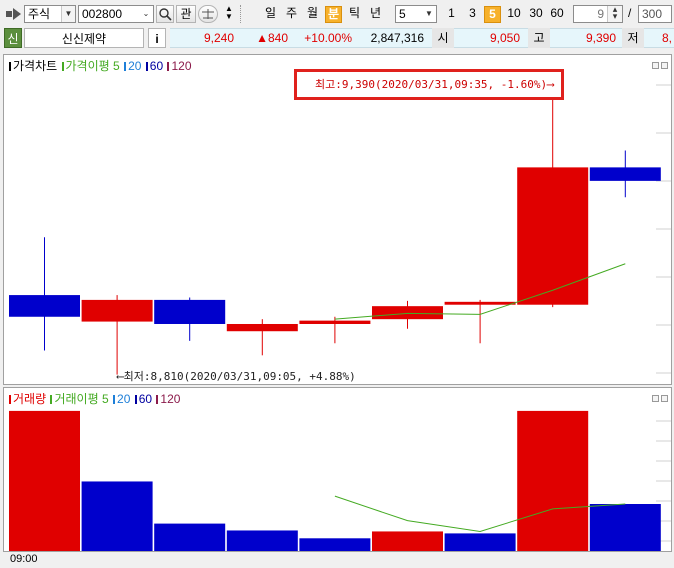 The height and width of the screenshot is (568, 674). I want to click on compare-button, so click(208, 14).